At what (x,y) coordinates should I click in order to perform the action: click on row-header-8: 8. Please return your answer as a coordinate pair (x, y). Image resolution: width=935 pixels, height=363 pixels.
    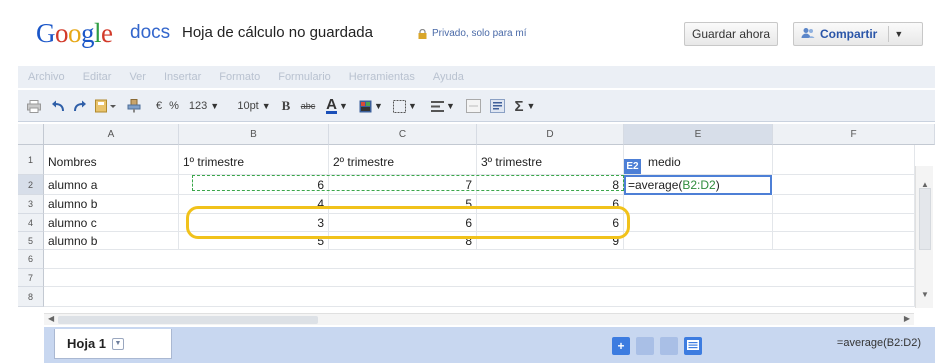
    Looking at the image, I should click on (31, 297).